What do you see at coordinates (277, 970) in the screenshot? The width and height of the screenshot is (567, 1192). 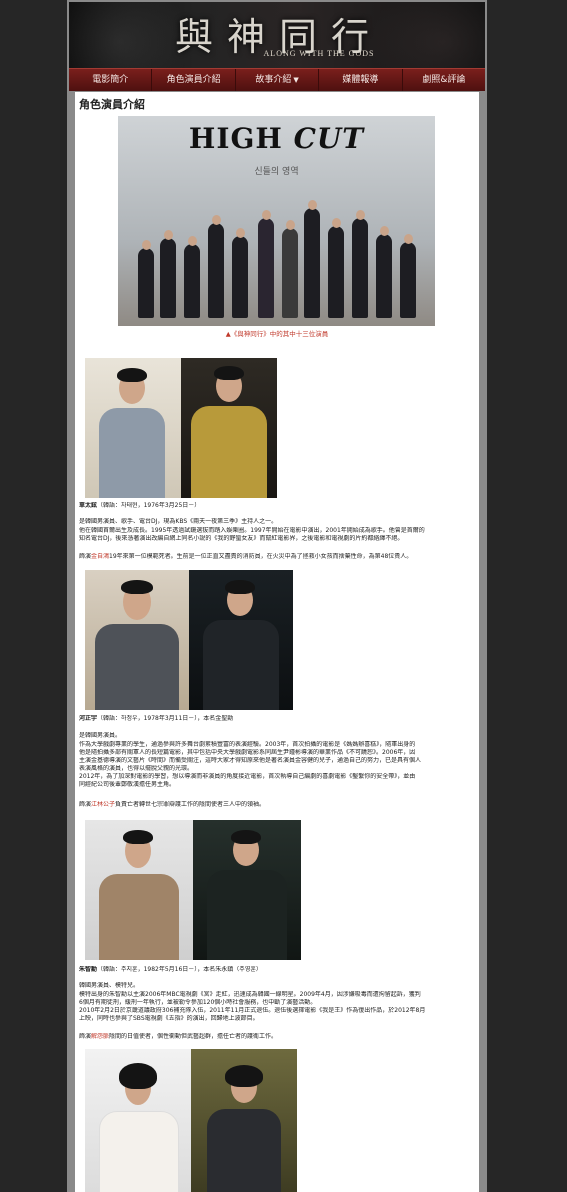 I see `actor-name-line: 朱智勳（韓語：주지훈，1982年5月16日－），本名朱永鎮（주영훈）` at bounding box center [277, 970].